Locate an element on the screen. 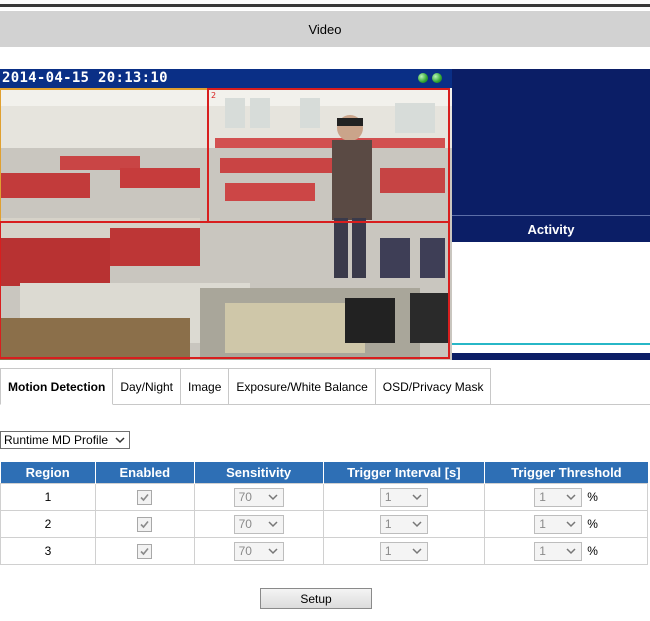 The height and width of the screenshot is (621, 650). setup-button-label: Setup is located at coordinates (316, 598).